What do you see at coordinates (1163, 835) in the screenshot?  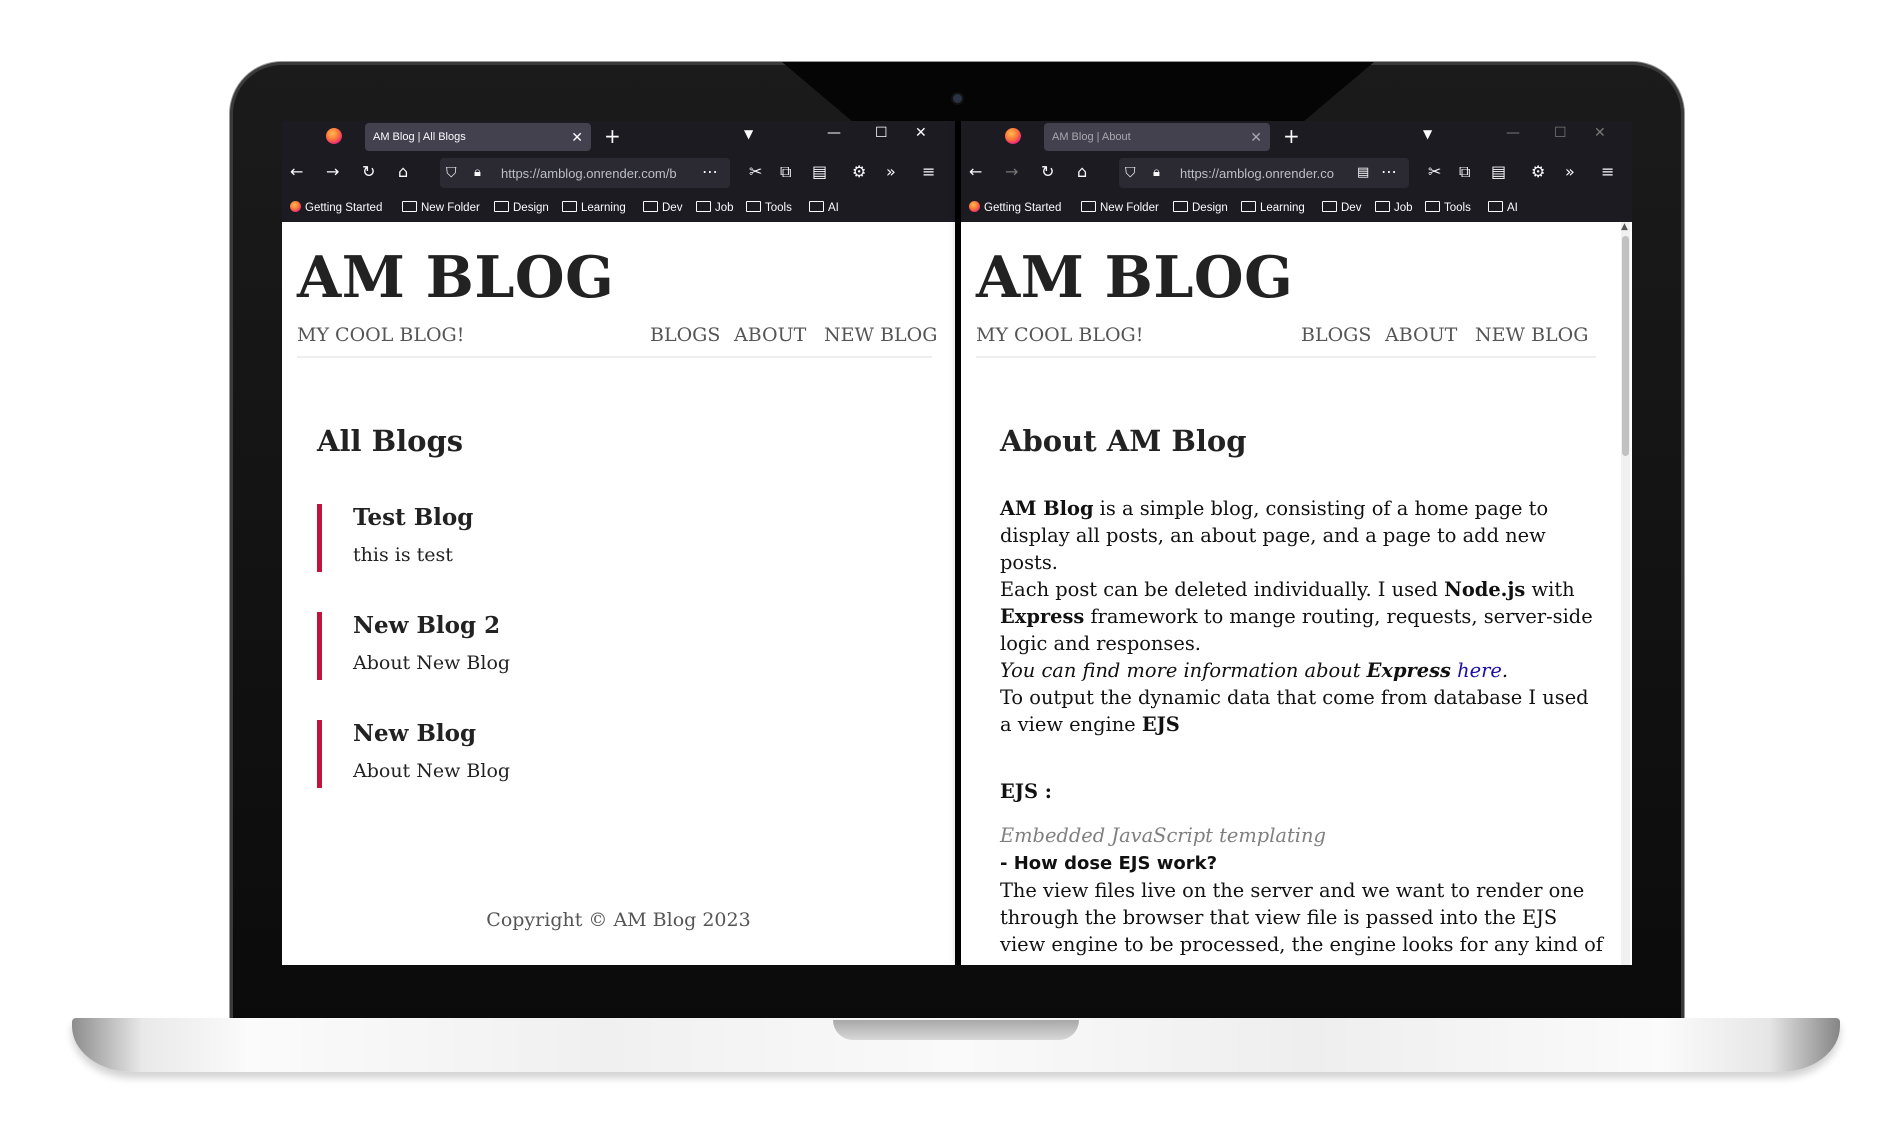 I see `ejs-subtitle: Embedded JavaScript templating` at bounding box center [1163, 835].